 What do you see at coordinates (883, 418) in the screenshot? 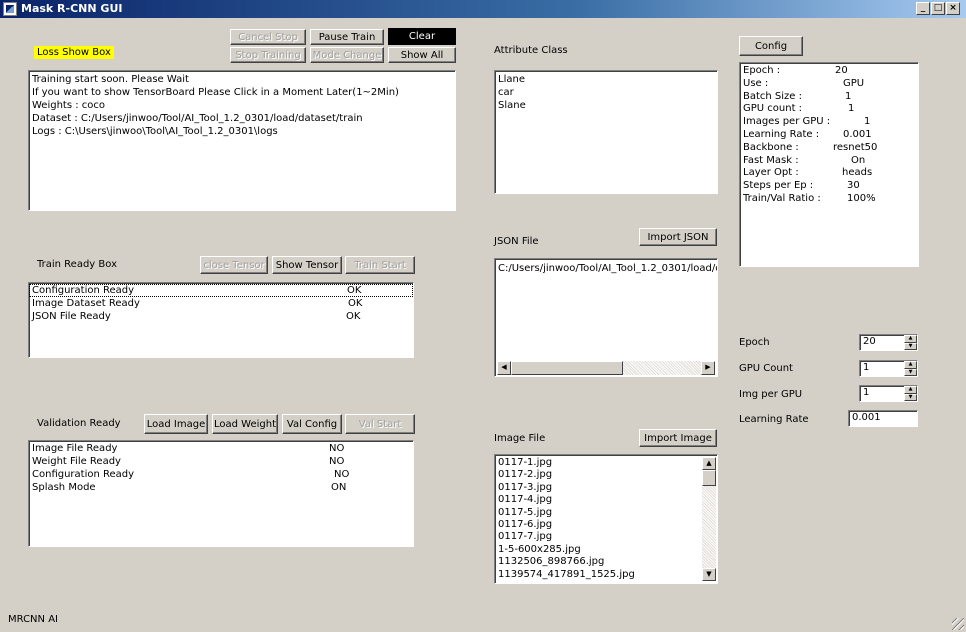
I see `learning-rate-input: 0.001` at bounding box center [883, 418].